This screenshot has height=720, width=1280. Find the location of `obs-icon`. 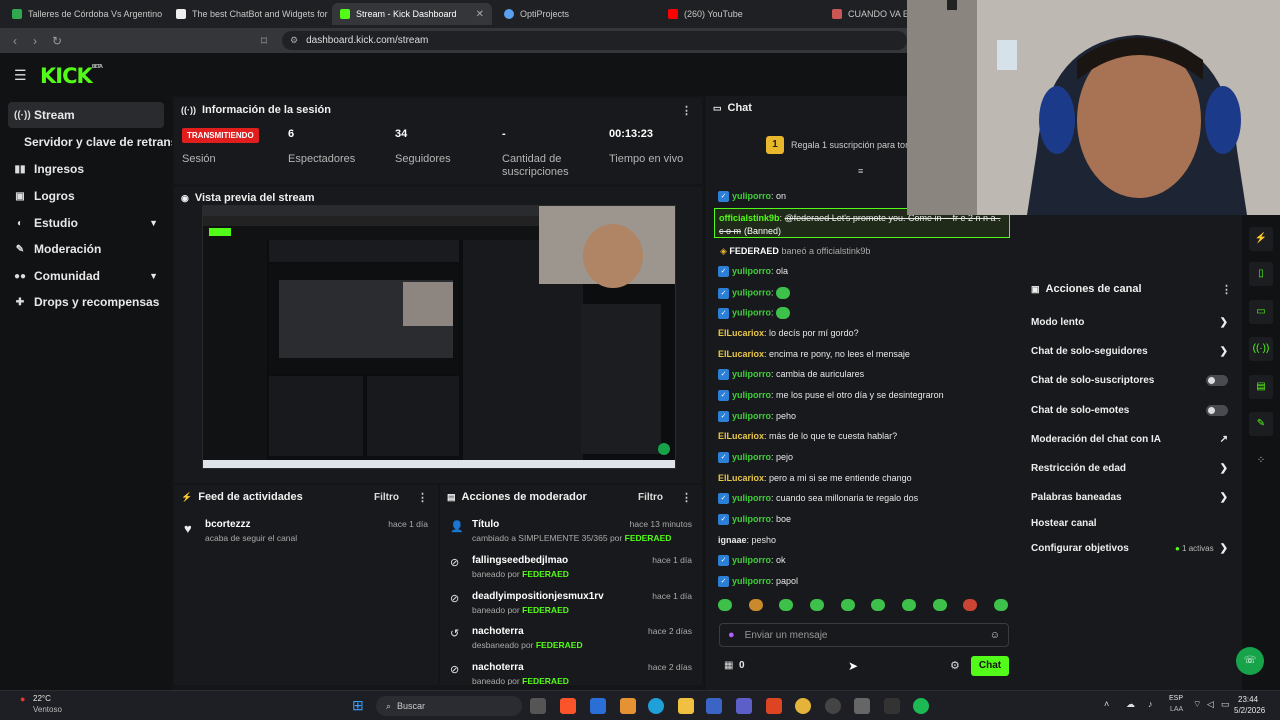

obs-icon is located at coordinates (833, 706).